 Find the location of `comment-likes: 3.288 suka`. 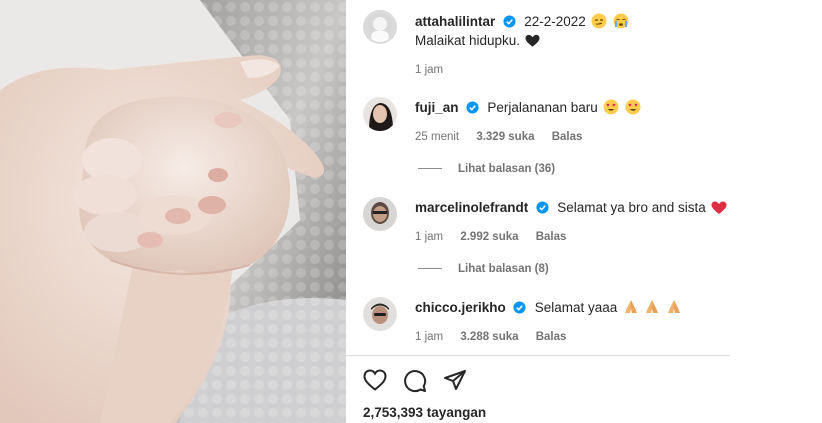

comment-likes: 3.288 suka is located at coordinates (489, 337).